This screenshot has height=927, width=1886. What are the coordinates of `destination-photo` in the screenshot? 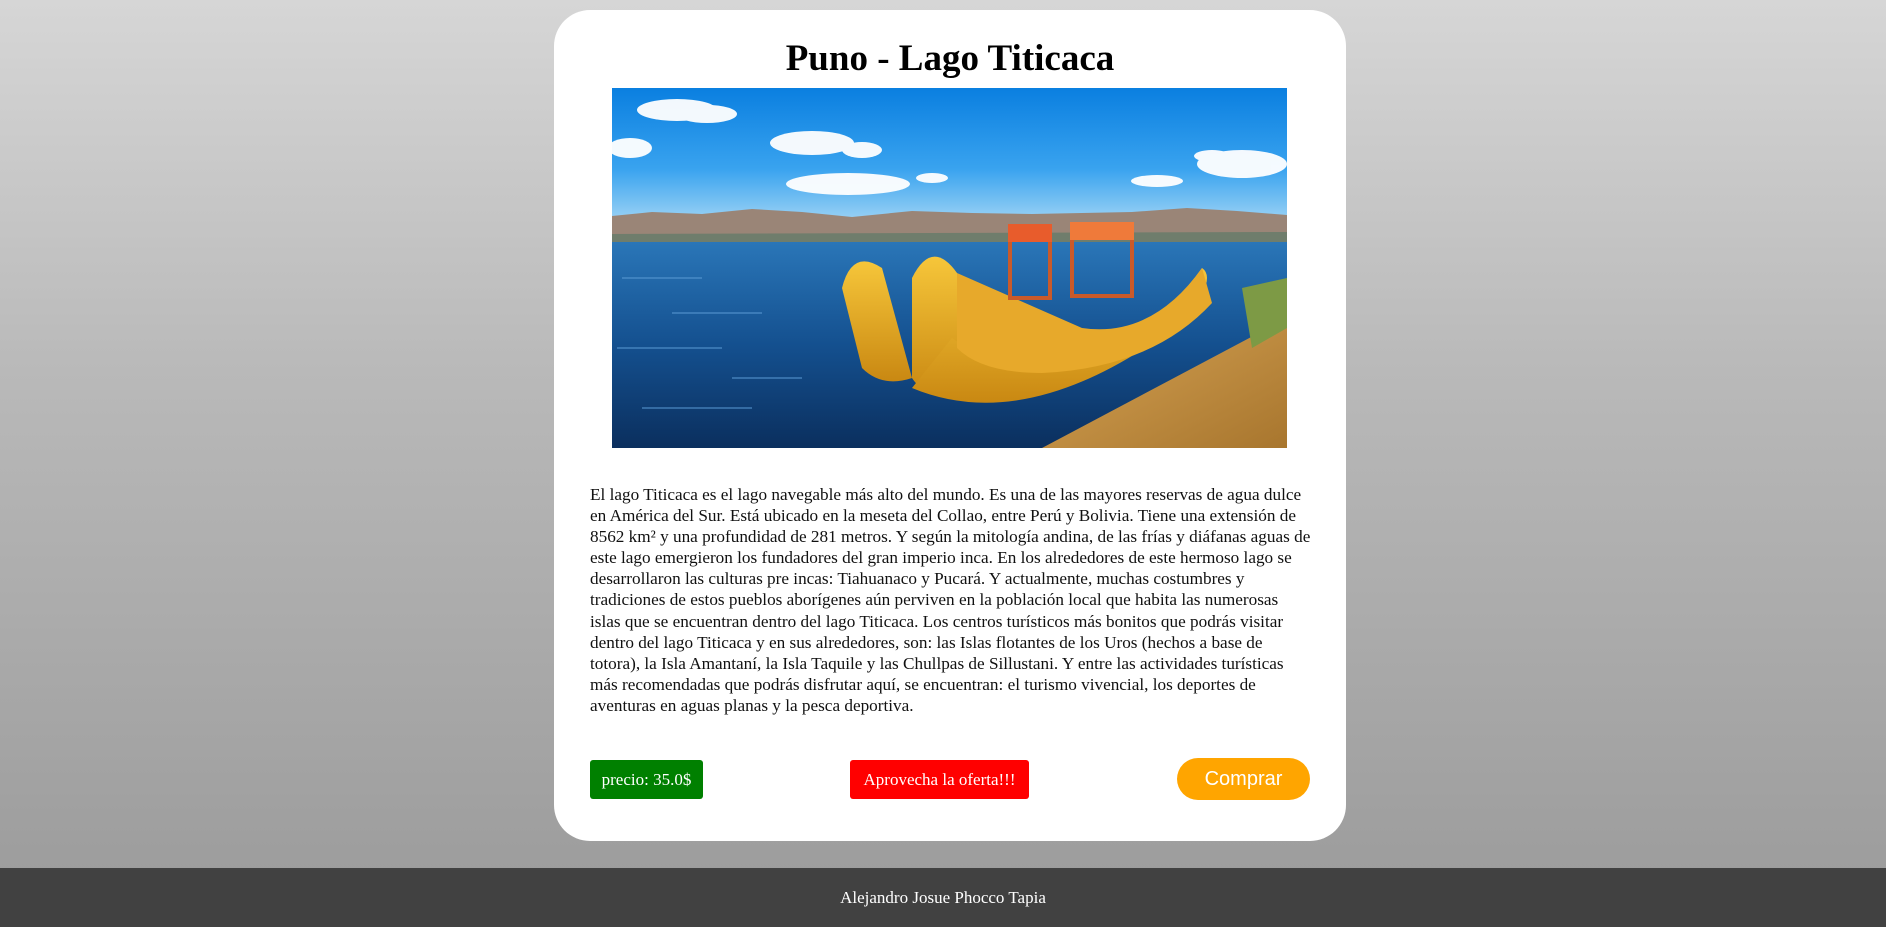 It's located at (949, 268).